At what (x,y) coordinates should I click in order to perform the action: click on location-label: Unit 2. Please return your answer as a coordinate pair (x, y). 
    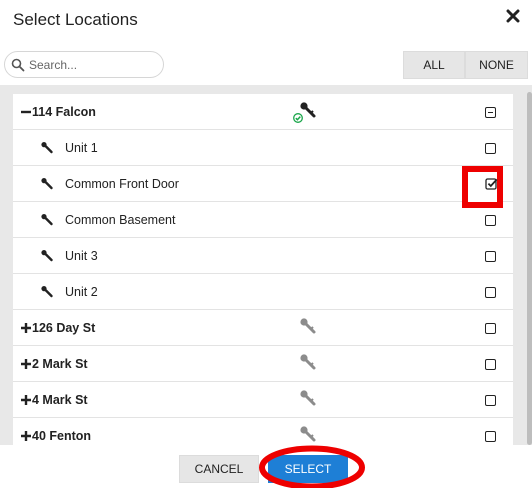
    Looking at the image, I should click on (81, 292).